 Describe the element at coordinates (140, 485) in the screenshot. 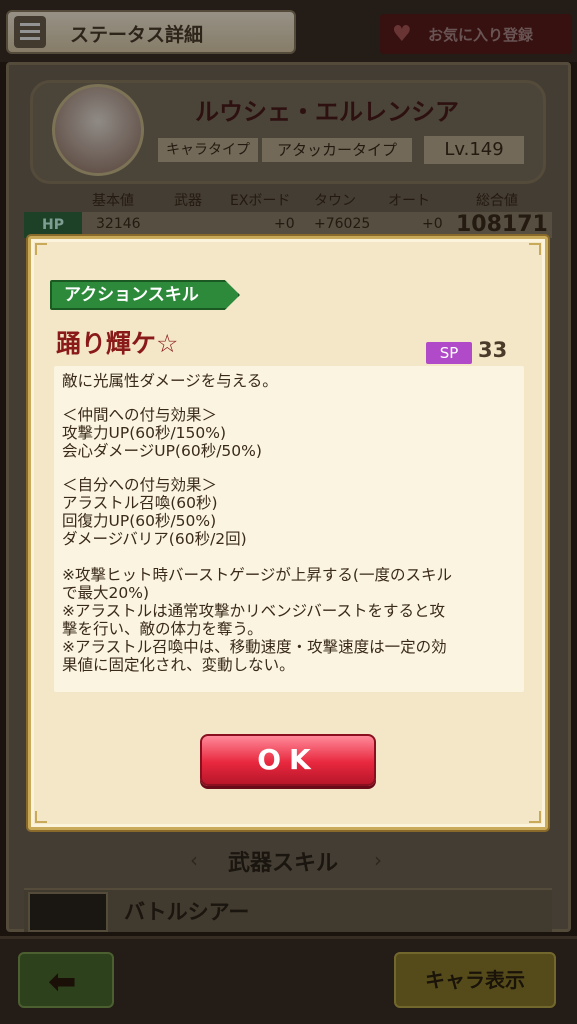

I see `description-line: ＜自分への付与効果＞` at that location.